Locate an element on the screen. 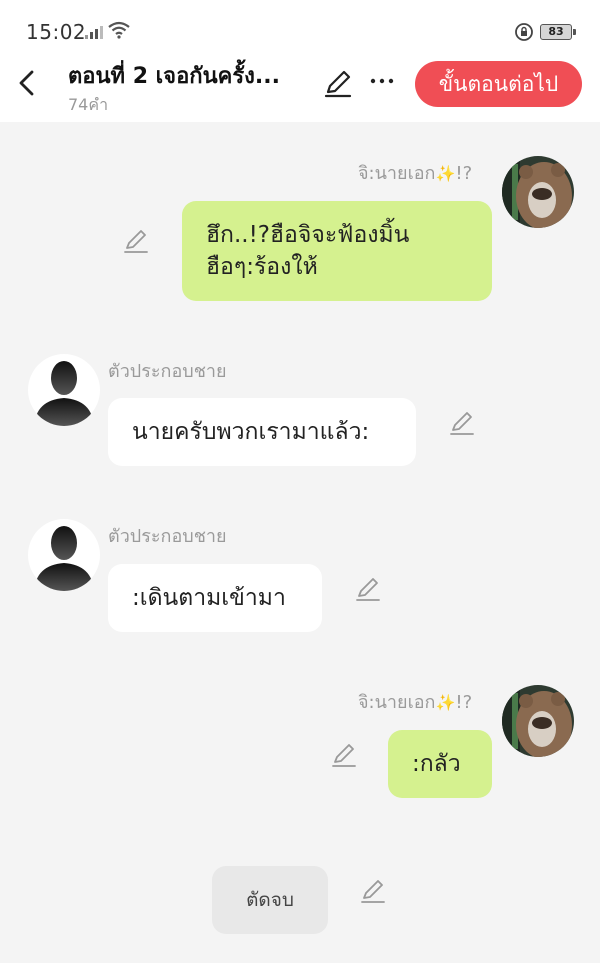 This screenshot has width=600, height=963. message-text: :เดินตามเข้ามา is located at coordinates (209, 598).